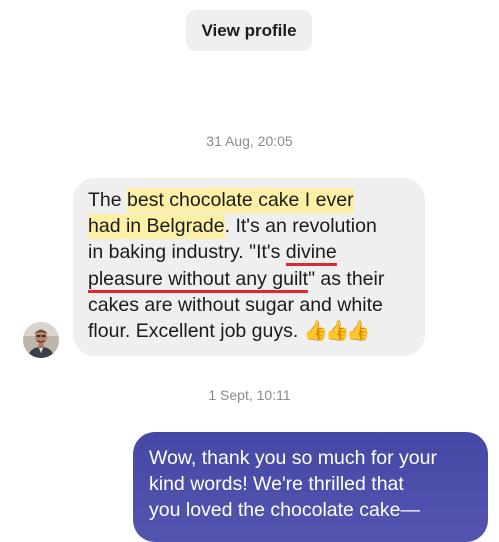 The width and height of the screenshot is (499, 542). What do you see at coordinates (198, 280) in the screenshot?
I see `underlined-text: pleasure without any guilt` at bounding box center [198, 280].